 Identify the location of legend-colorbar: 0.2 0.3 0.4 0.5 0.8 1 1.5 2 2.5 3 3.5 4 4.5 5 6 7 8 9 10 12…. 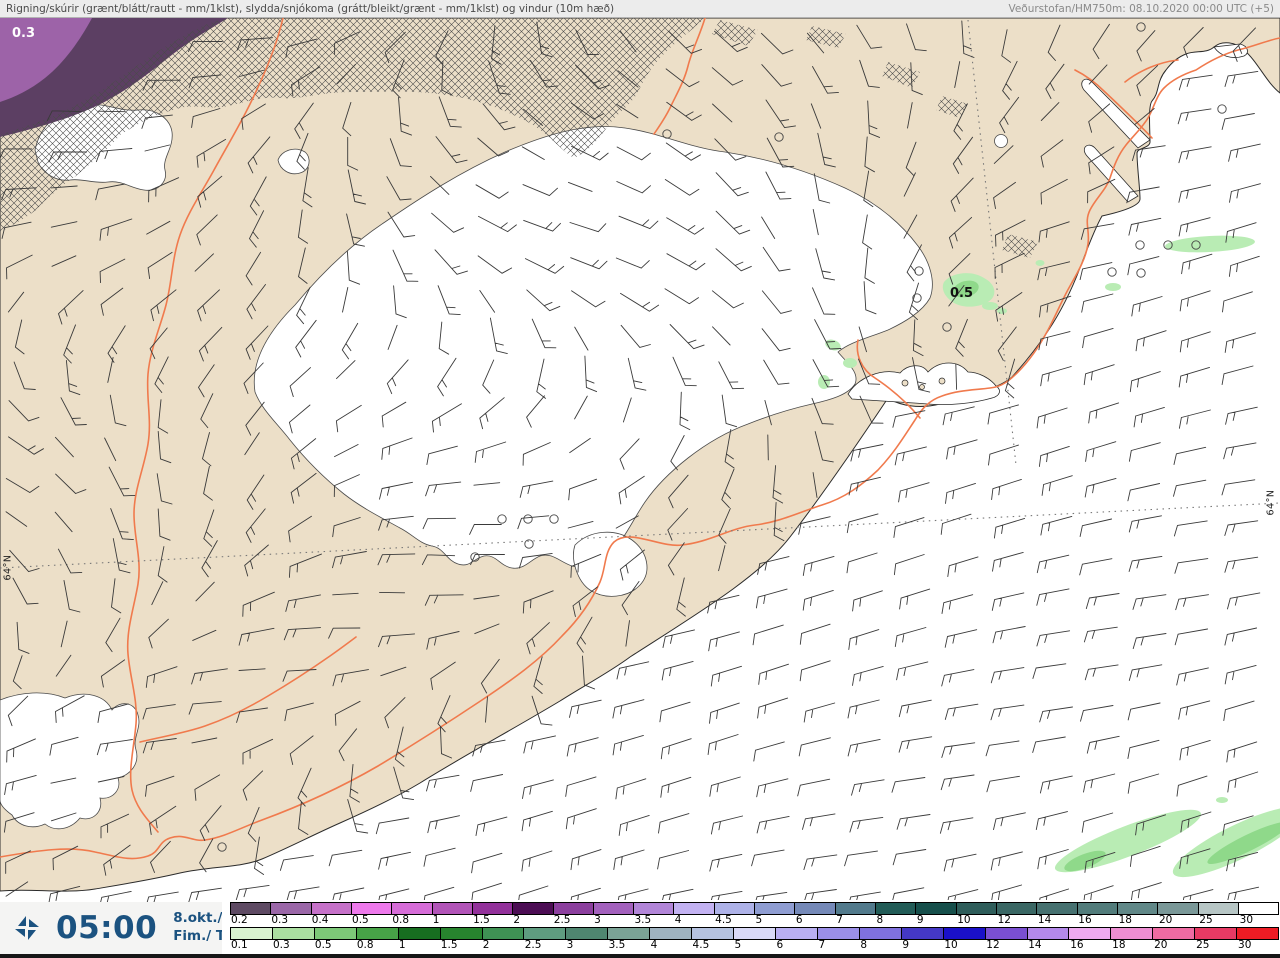
(751, 927).